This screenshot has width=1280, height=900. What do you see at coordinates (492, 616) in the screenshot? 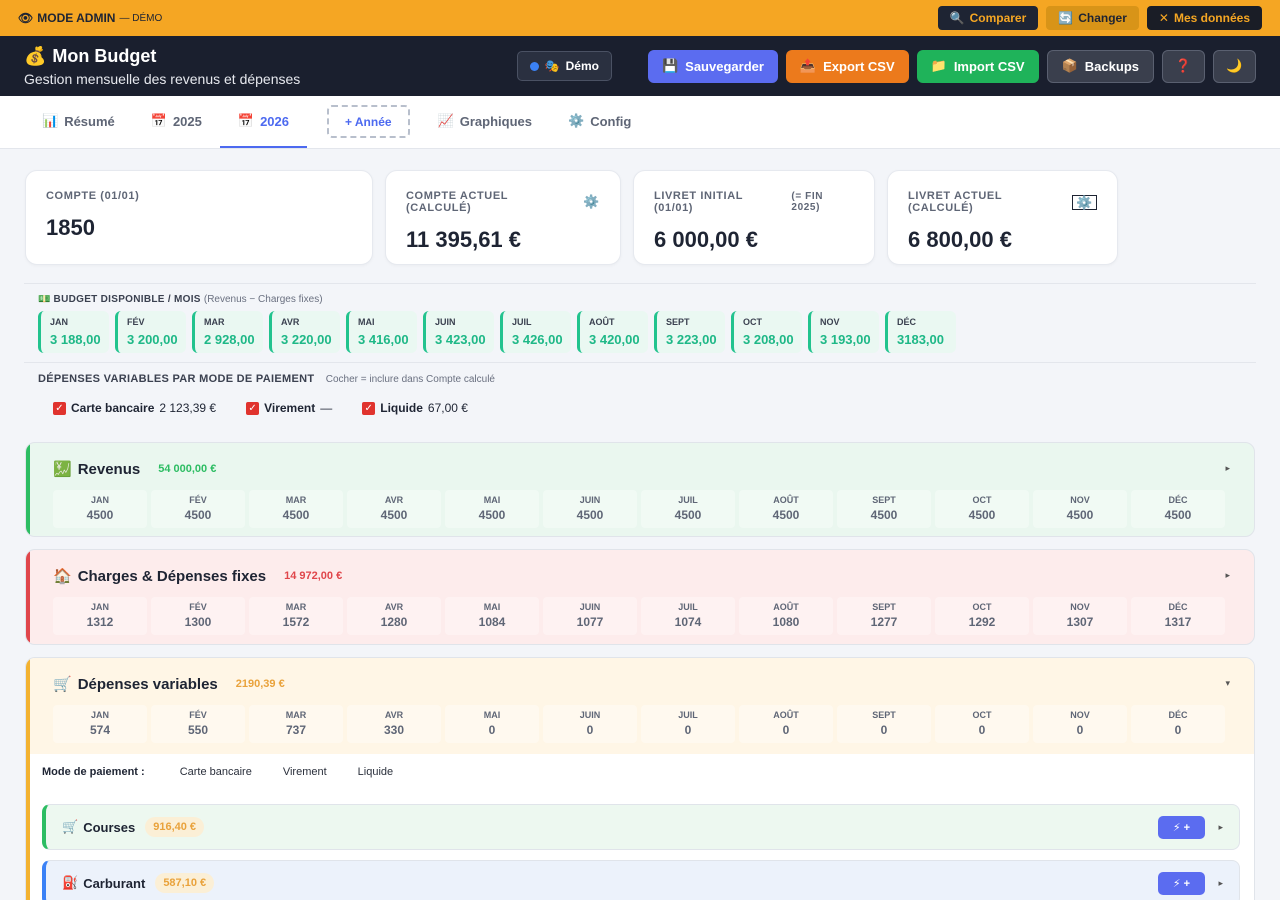
I see `month-cell: MAI 1084` at bounding box center [492, 616].